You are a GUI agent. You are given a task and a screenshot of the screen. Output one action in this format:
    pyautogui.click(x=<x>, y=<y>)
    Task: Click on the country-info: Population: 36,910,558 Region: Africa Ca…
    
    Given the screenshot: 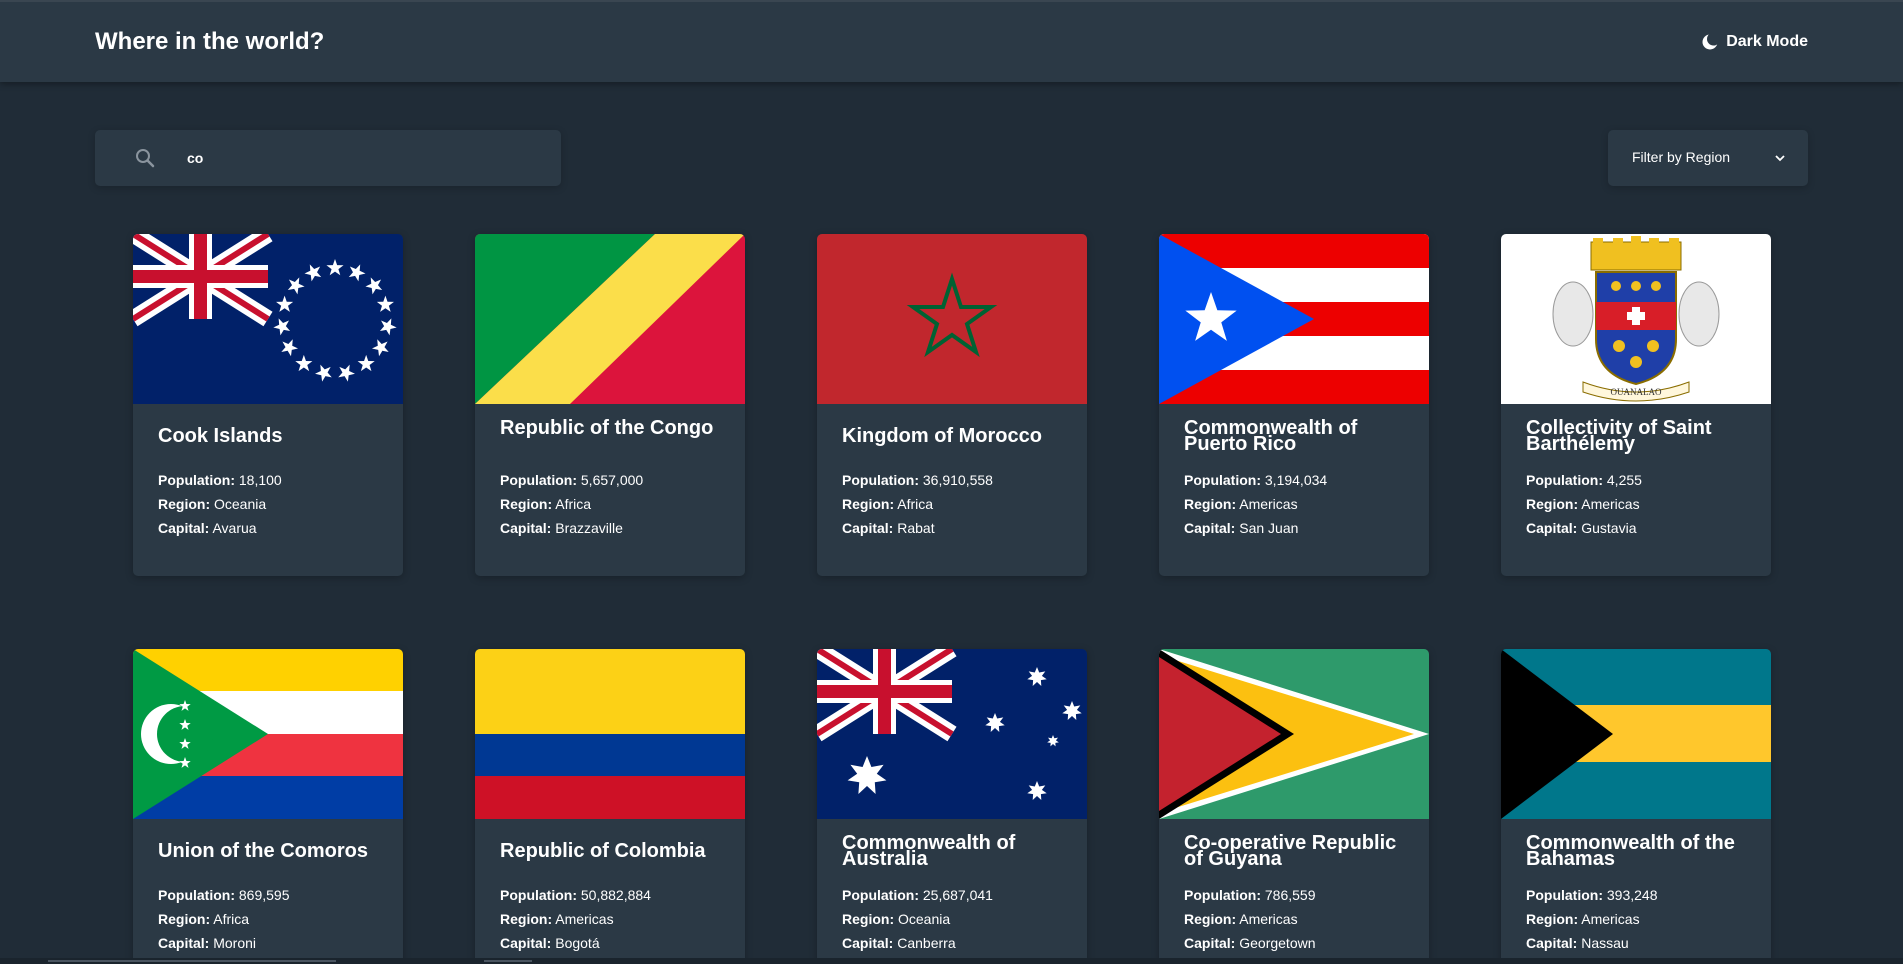 What is the action you would take?
    pyautogui.click(x=917, y=504)
    